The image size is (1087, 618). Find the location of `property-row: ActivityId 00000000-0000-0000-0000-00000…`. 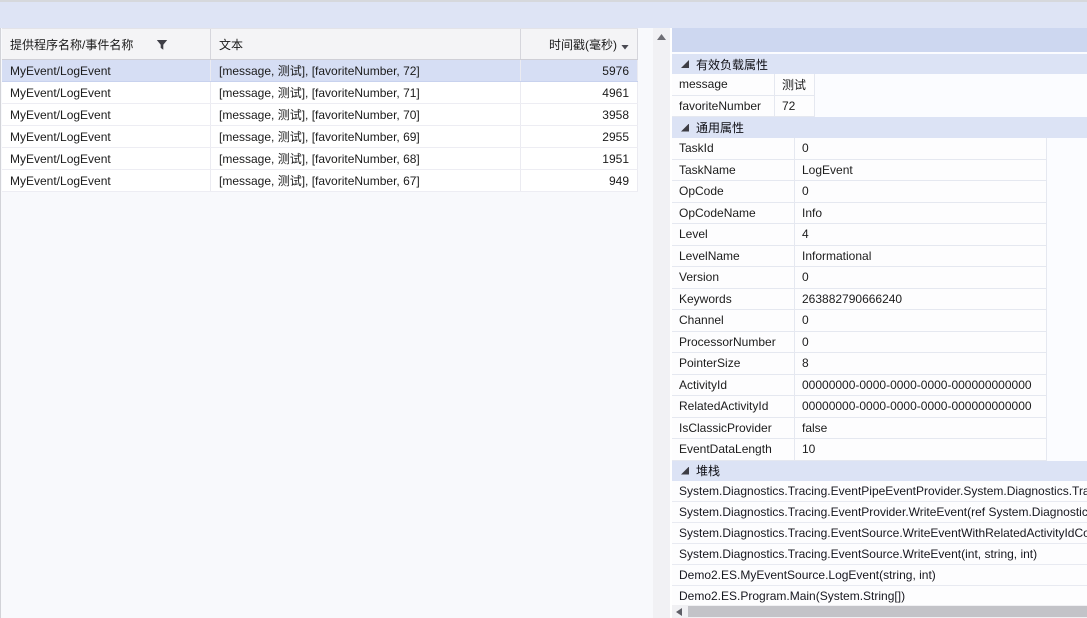

property-row: ActivityId 00000000-0000-0000-0000-00000… is located at coordinates (859, 385).